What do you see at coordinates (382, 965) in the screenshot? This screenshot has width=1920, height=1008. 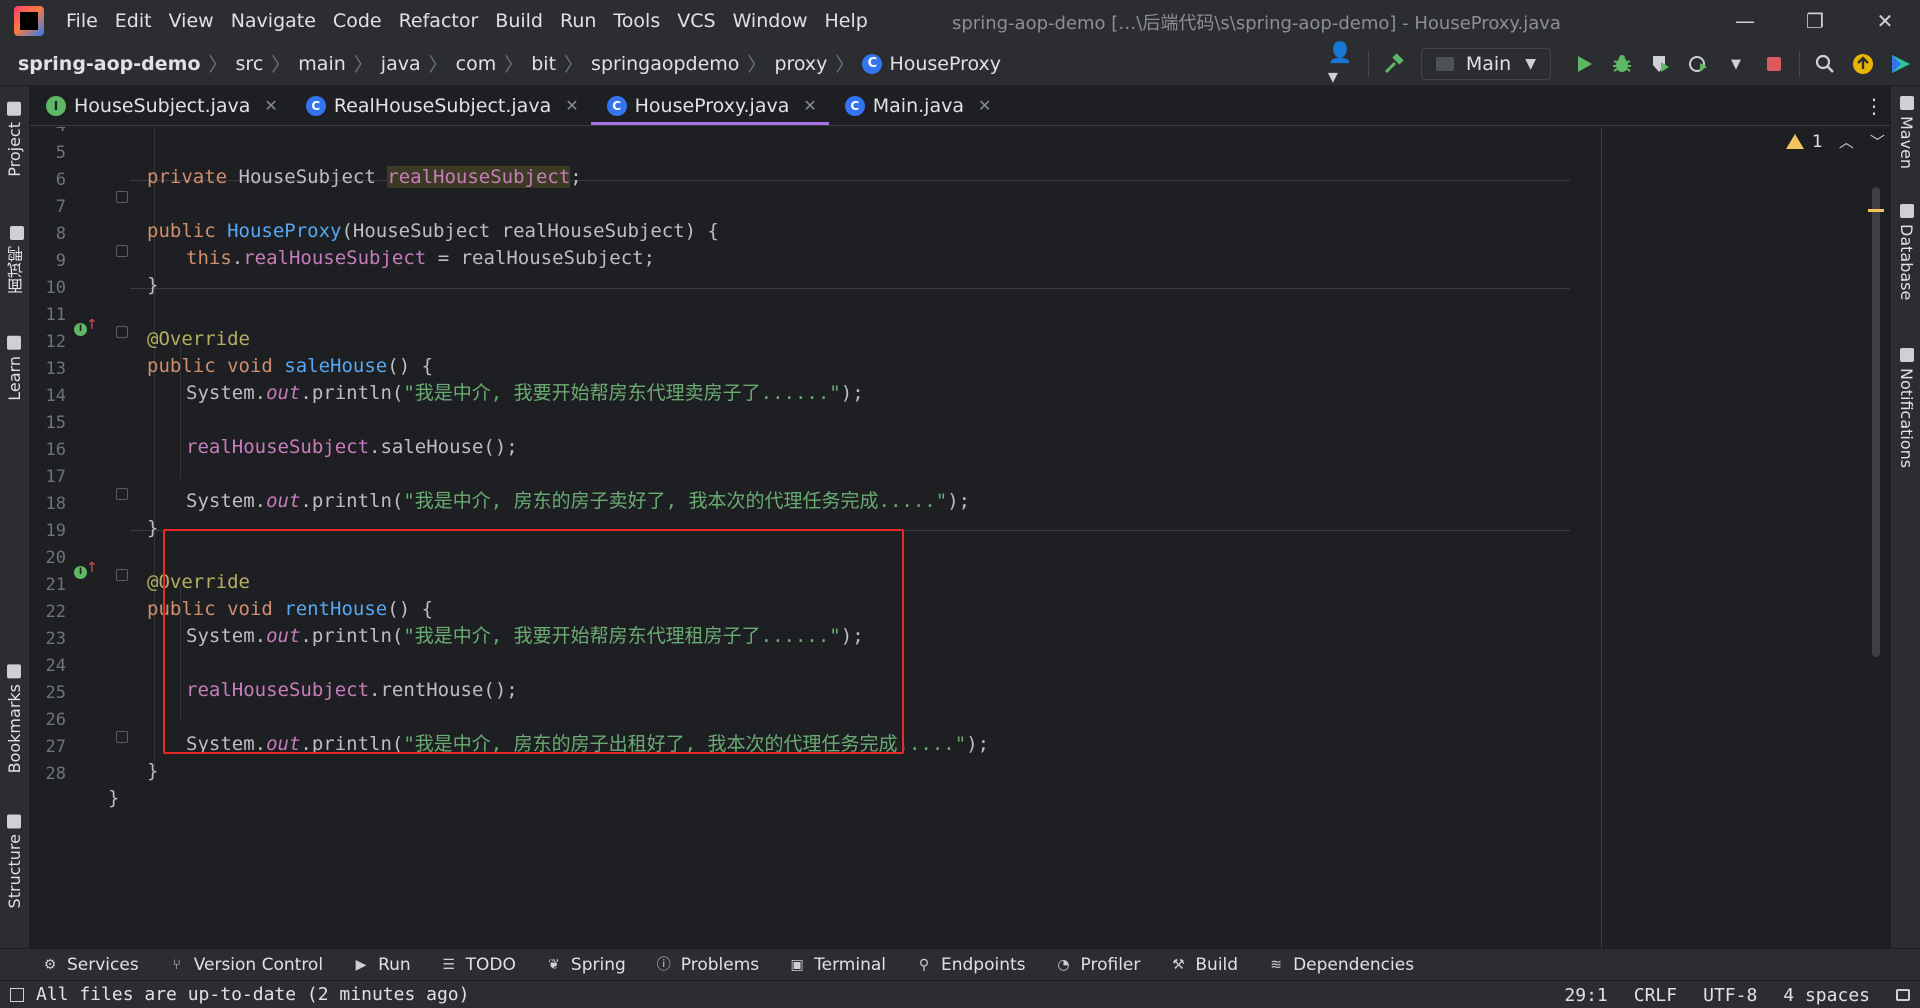 I see `run-tool-button: ▶ Run` at bounding box center [382, 965].